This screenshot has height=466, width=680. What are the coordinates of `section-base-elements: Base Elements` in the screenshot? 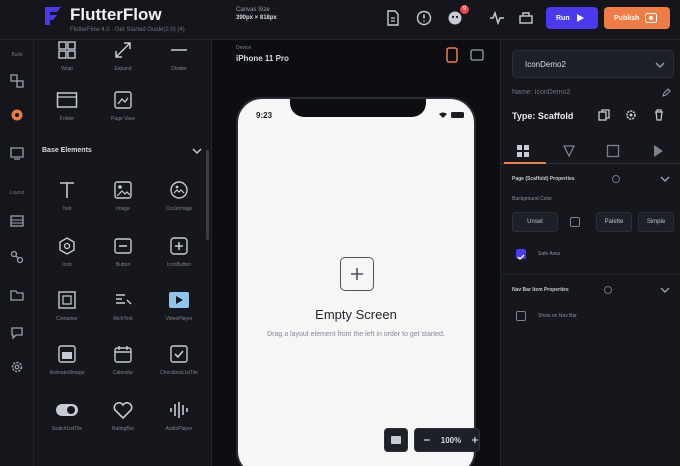 It's located at (67, 150).